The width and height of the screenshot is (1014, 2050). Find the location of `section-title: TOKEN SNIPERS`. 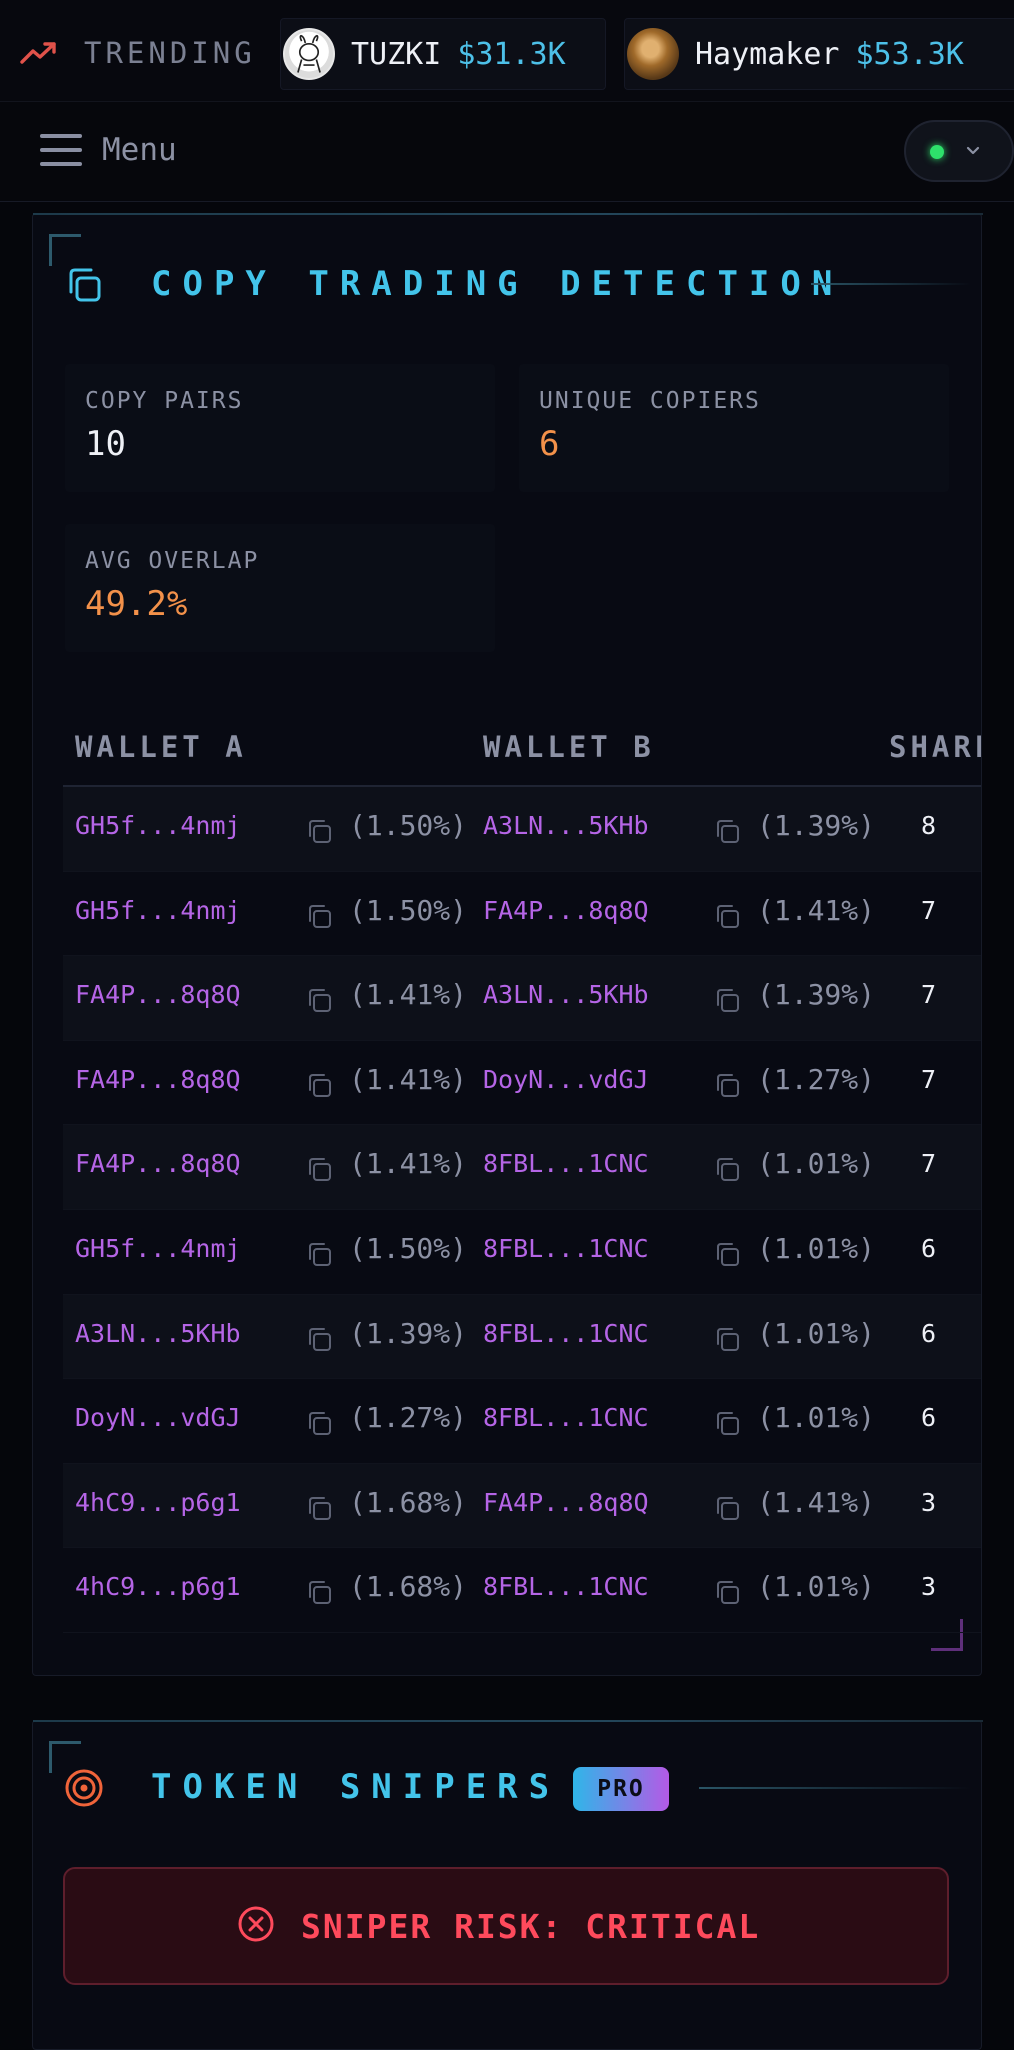

section-title: TOKEN SNIPERS is located at coordinates (356, 1787).